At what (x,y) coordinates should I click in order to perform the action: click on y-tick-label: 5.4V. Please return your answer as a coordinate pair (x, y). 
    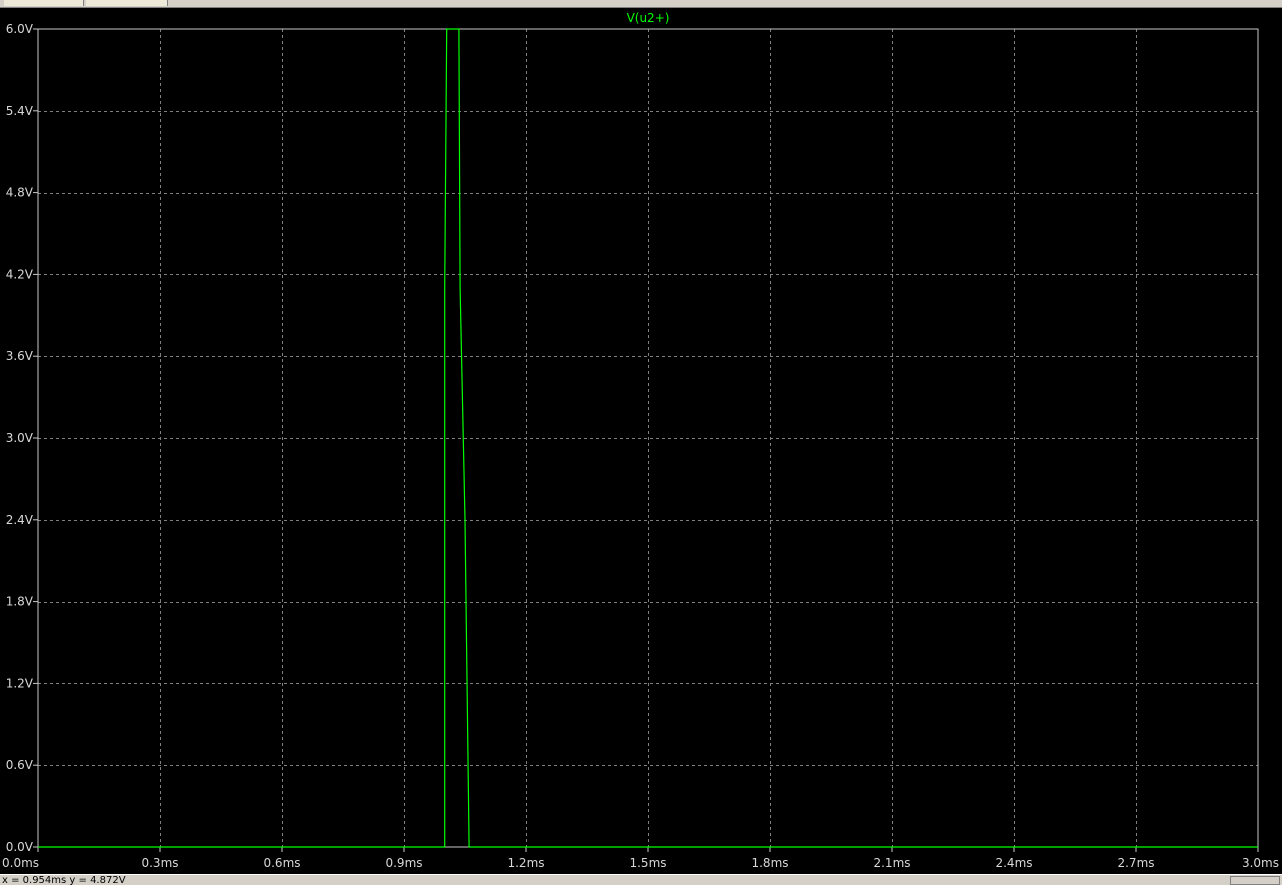
    Looking at the image, I should click on (20, 111).